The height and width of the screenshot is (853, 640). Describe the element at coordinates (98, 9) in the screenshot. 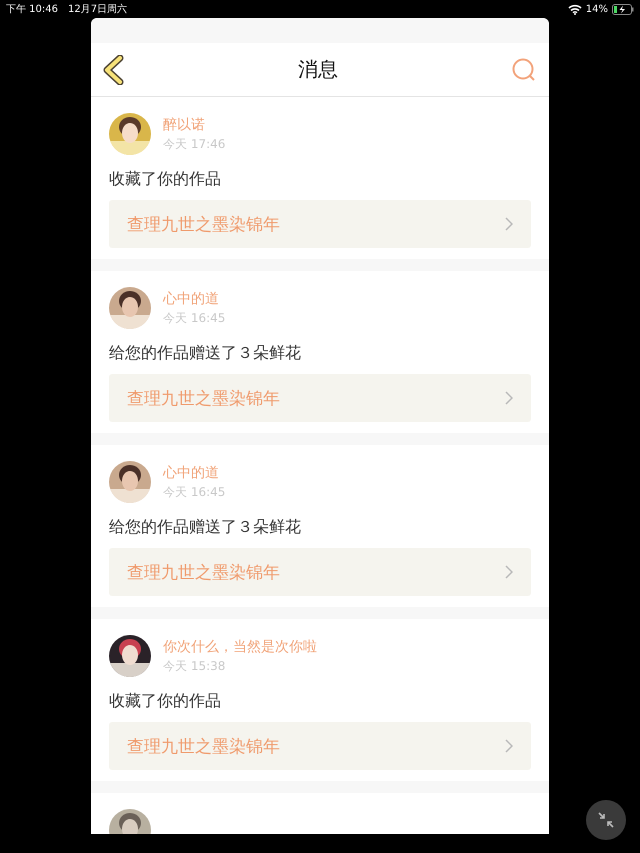

I see `status-date: 12月7日周六` at that location.